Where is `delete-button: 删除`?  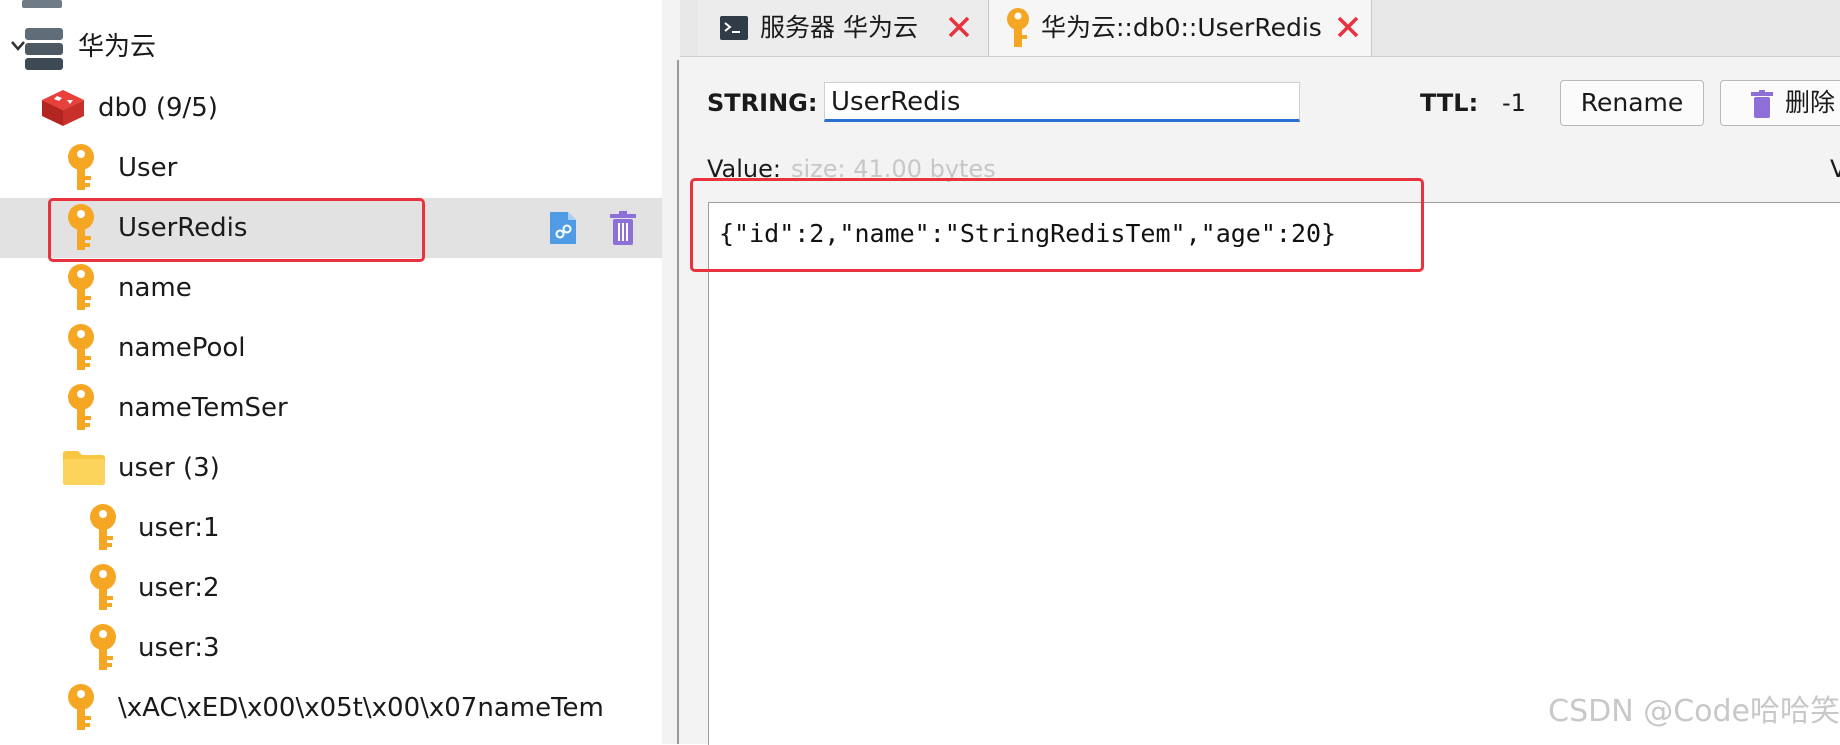
delete-button: 删除 is located at coordinates (1780, 103).